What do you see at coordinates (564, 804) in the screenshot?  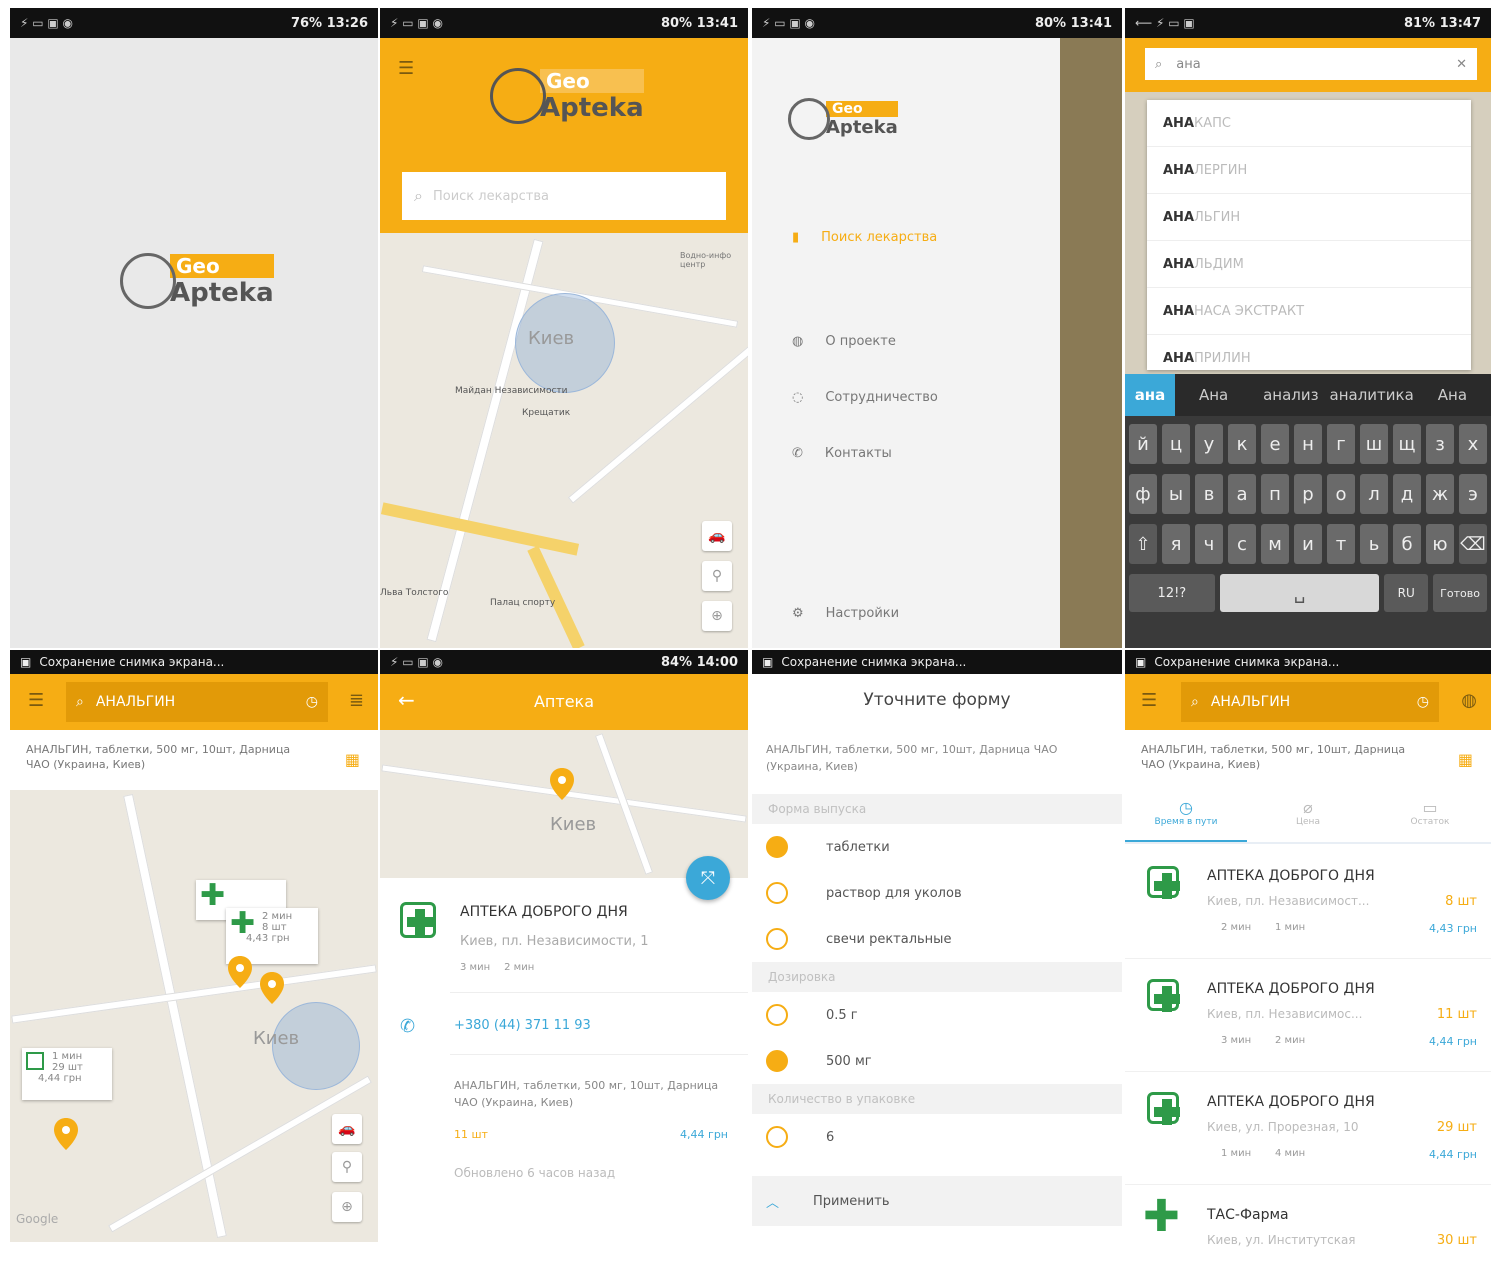 I see `map-view: Киев` at bounding box center [564, 804].